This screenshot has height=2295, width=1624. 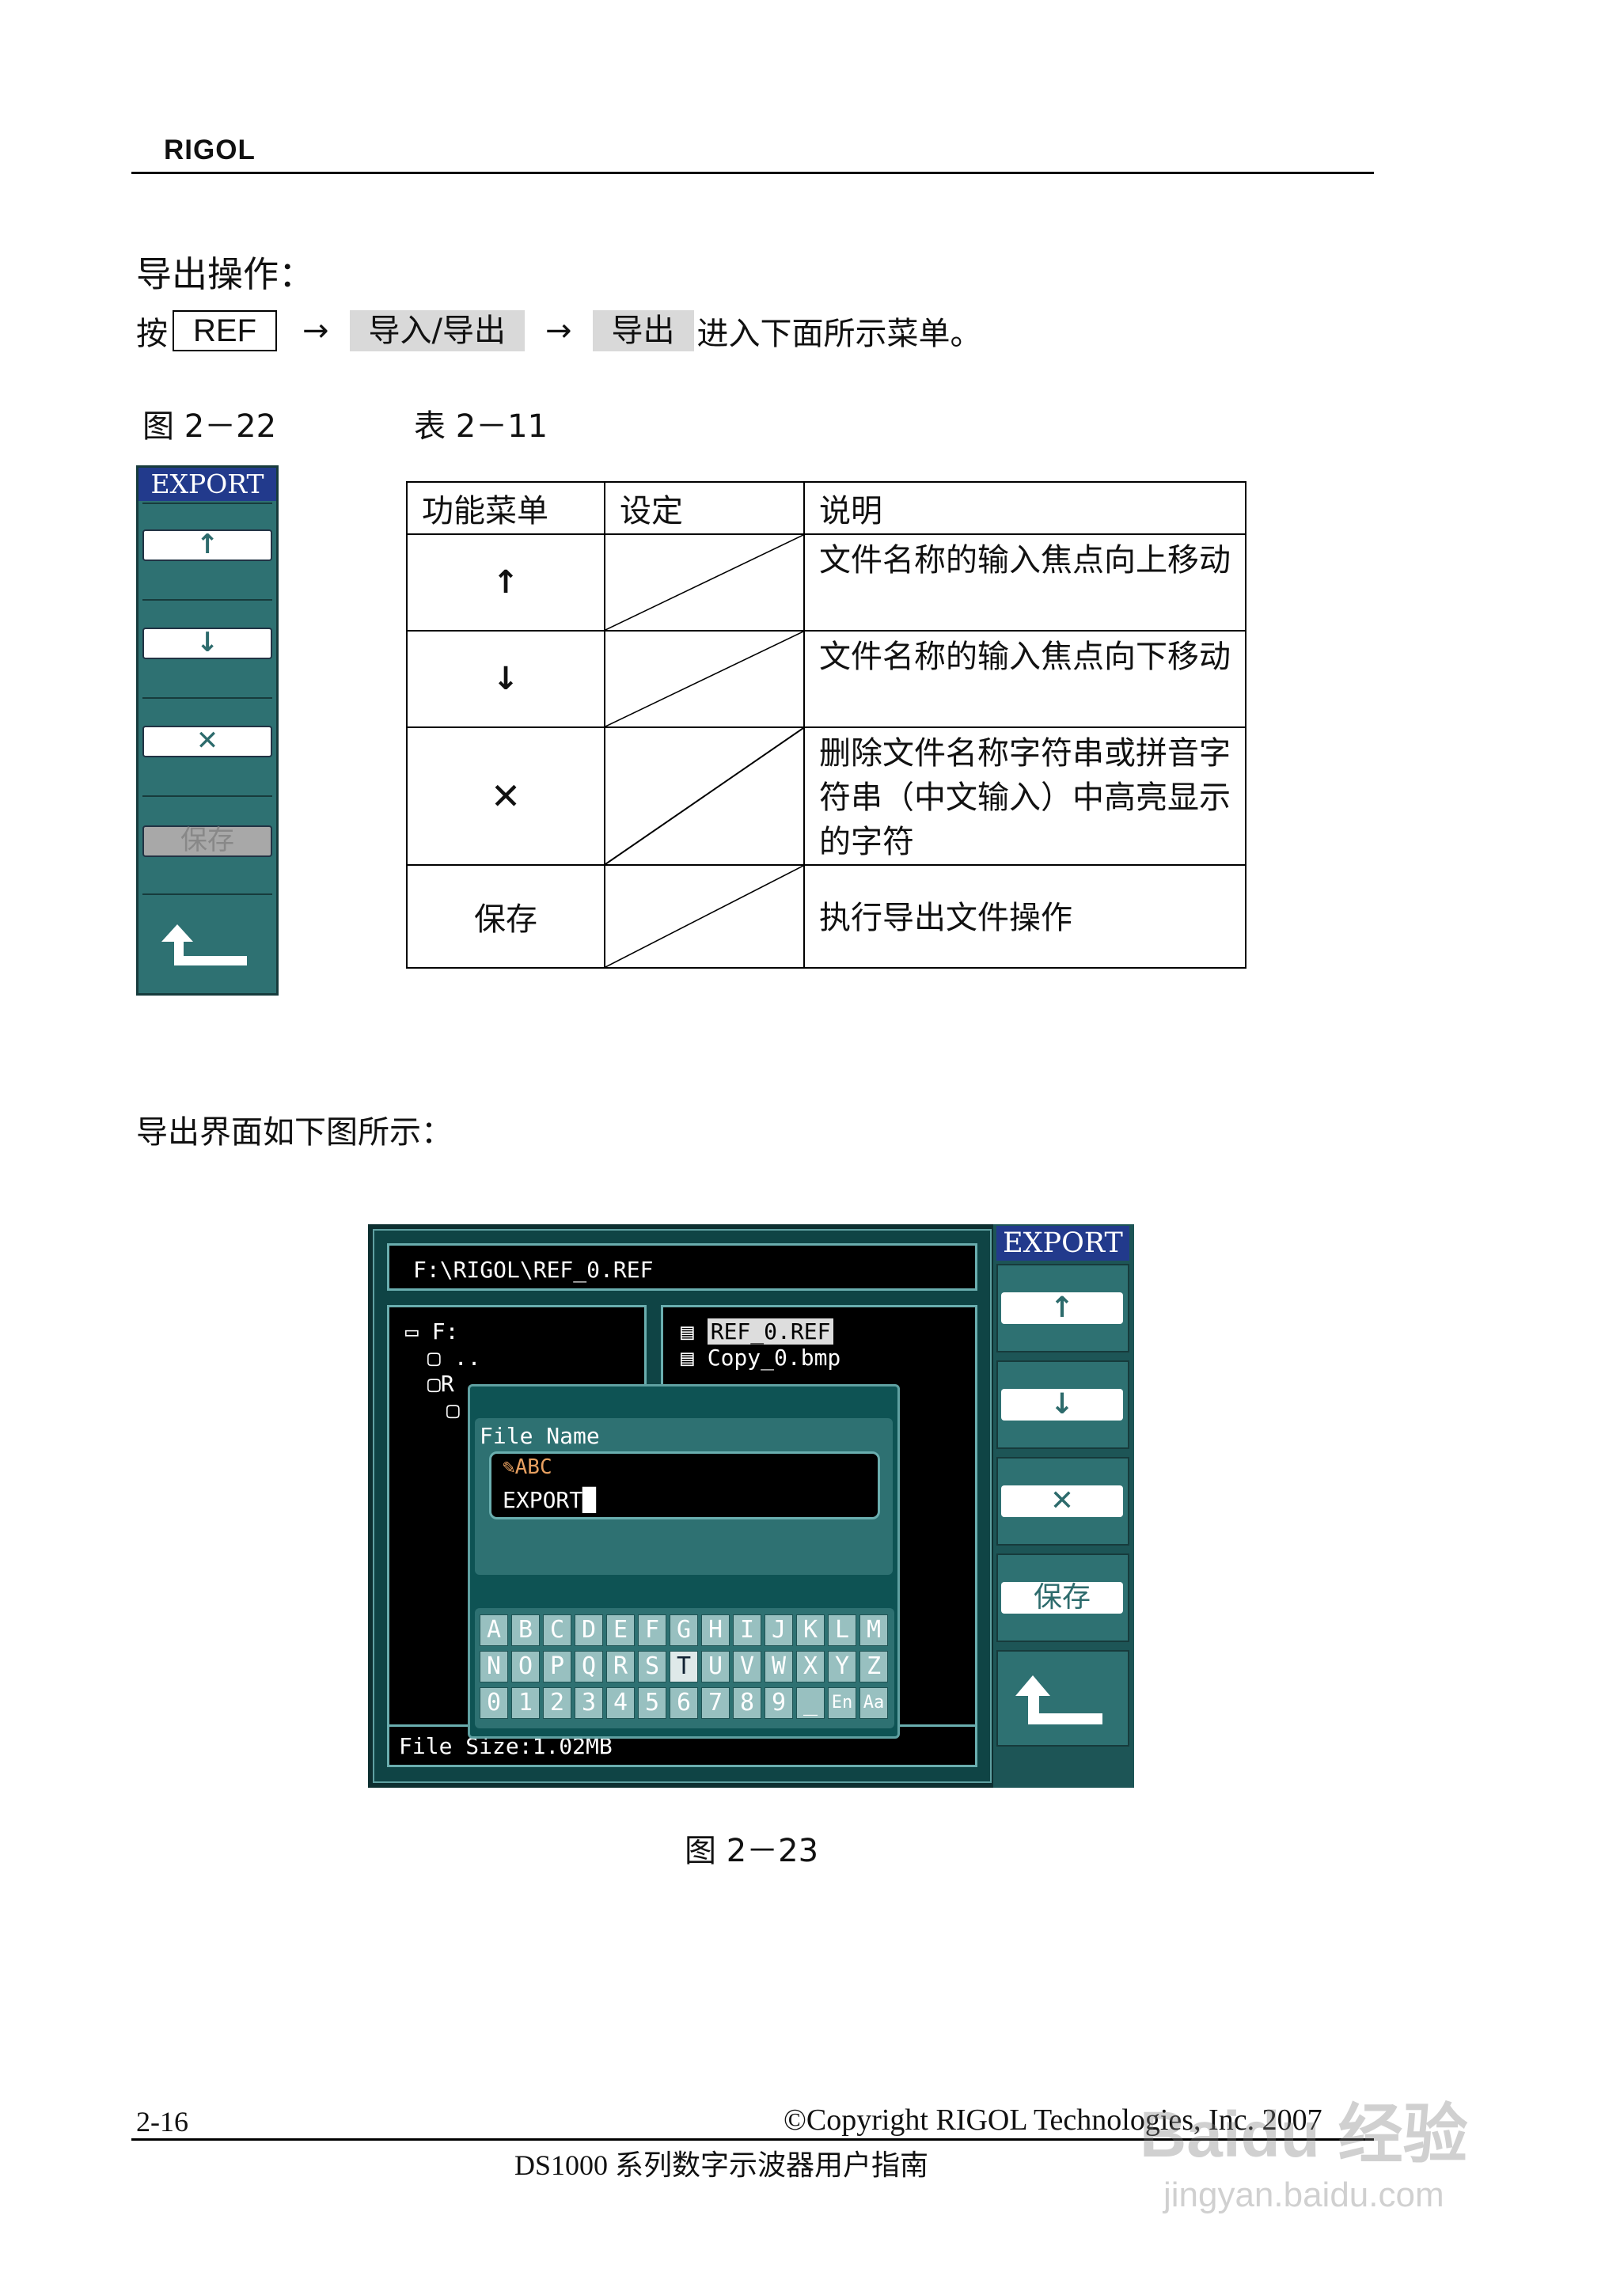 What do you see at coordinates (527, 1467) in the screenshot?
I see `input-mode: ✎ABC` at bounding box center [527, 1467].